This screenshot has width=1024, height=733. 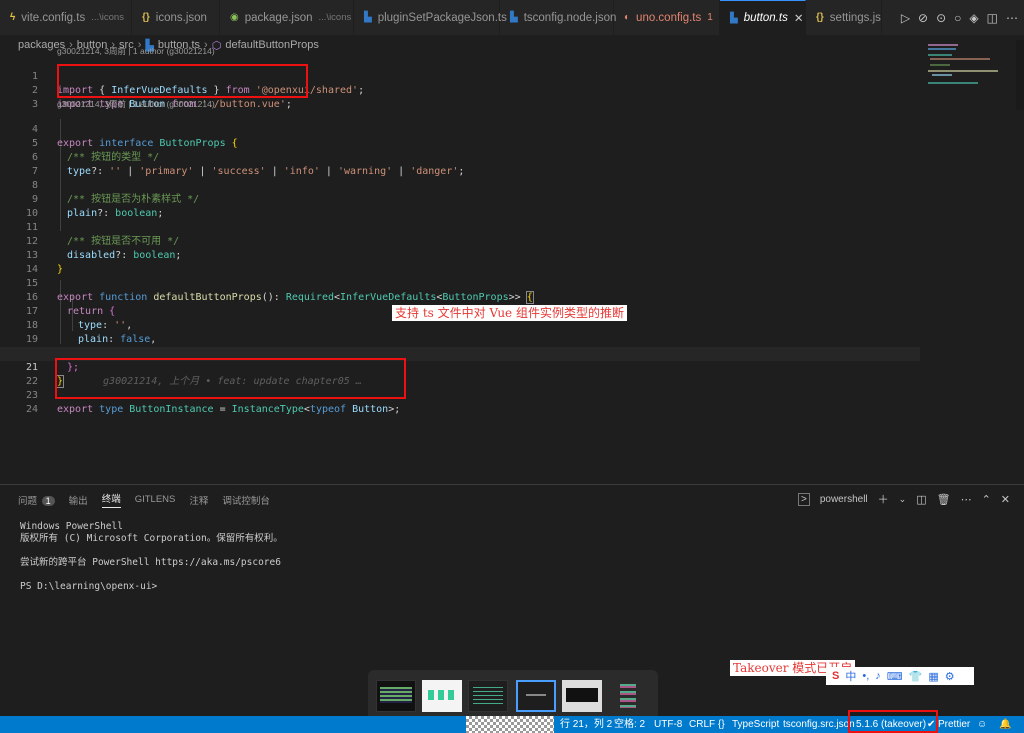 What do you see at coordinates (151, 538) in the screenshot?
I see `terminal-line: 版权所有 (C) Microsoft Corporation。保留所有权利。` at bounding box center [151, 538].